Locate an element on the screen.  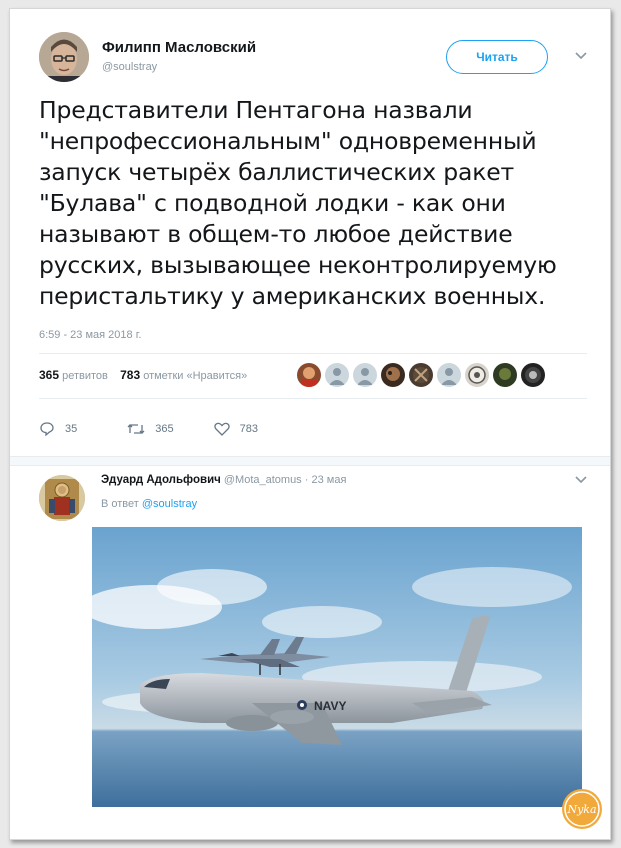
reply-count: 35 is located at coordinates (71, 429).